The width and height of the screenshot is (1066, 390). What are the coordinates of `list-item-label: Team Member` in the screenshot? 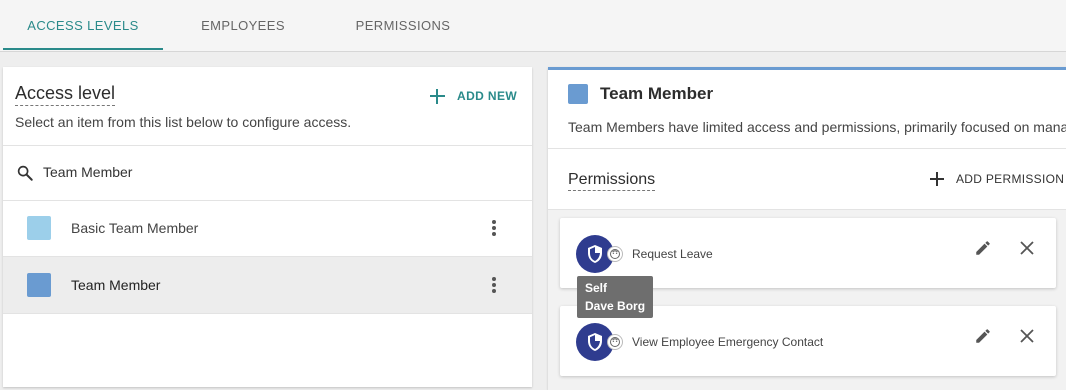 It's located at (116, 285).